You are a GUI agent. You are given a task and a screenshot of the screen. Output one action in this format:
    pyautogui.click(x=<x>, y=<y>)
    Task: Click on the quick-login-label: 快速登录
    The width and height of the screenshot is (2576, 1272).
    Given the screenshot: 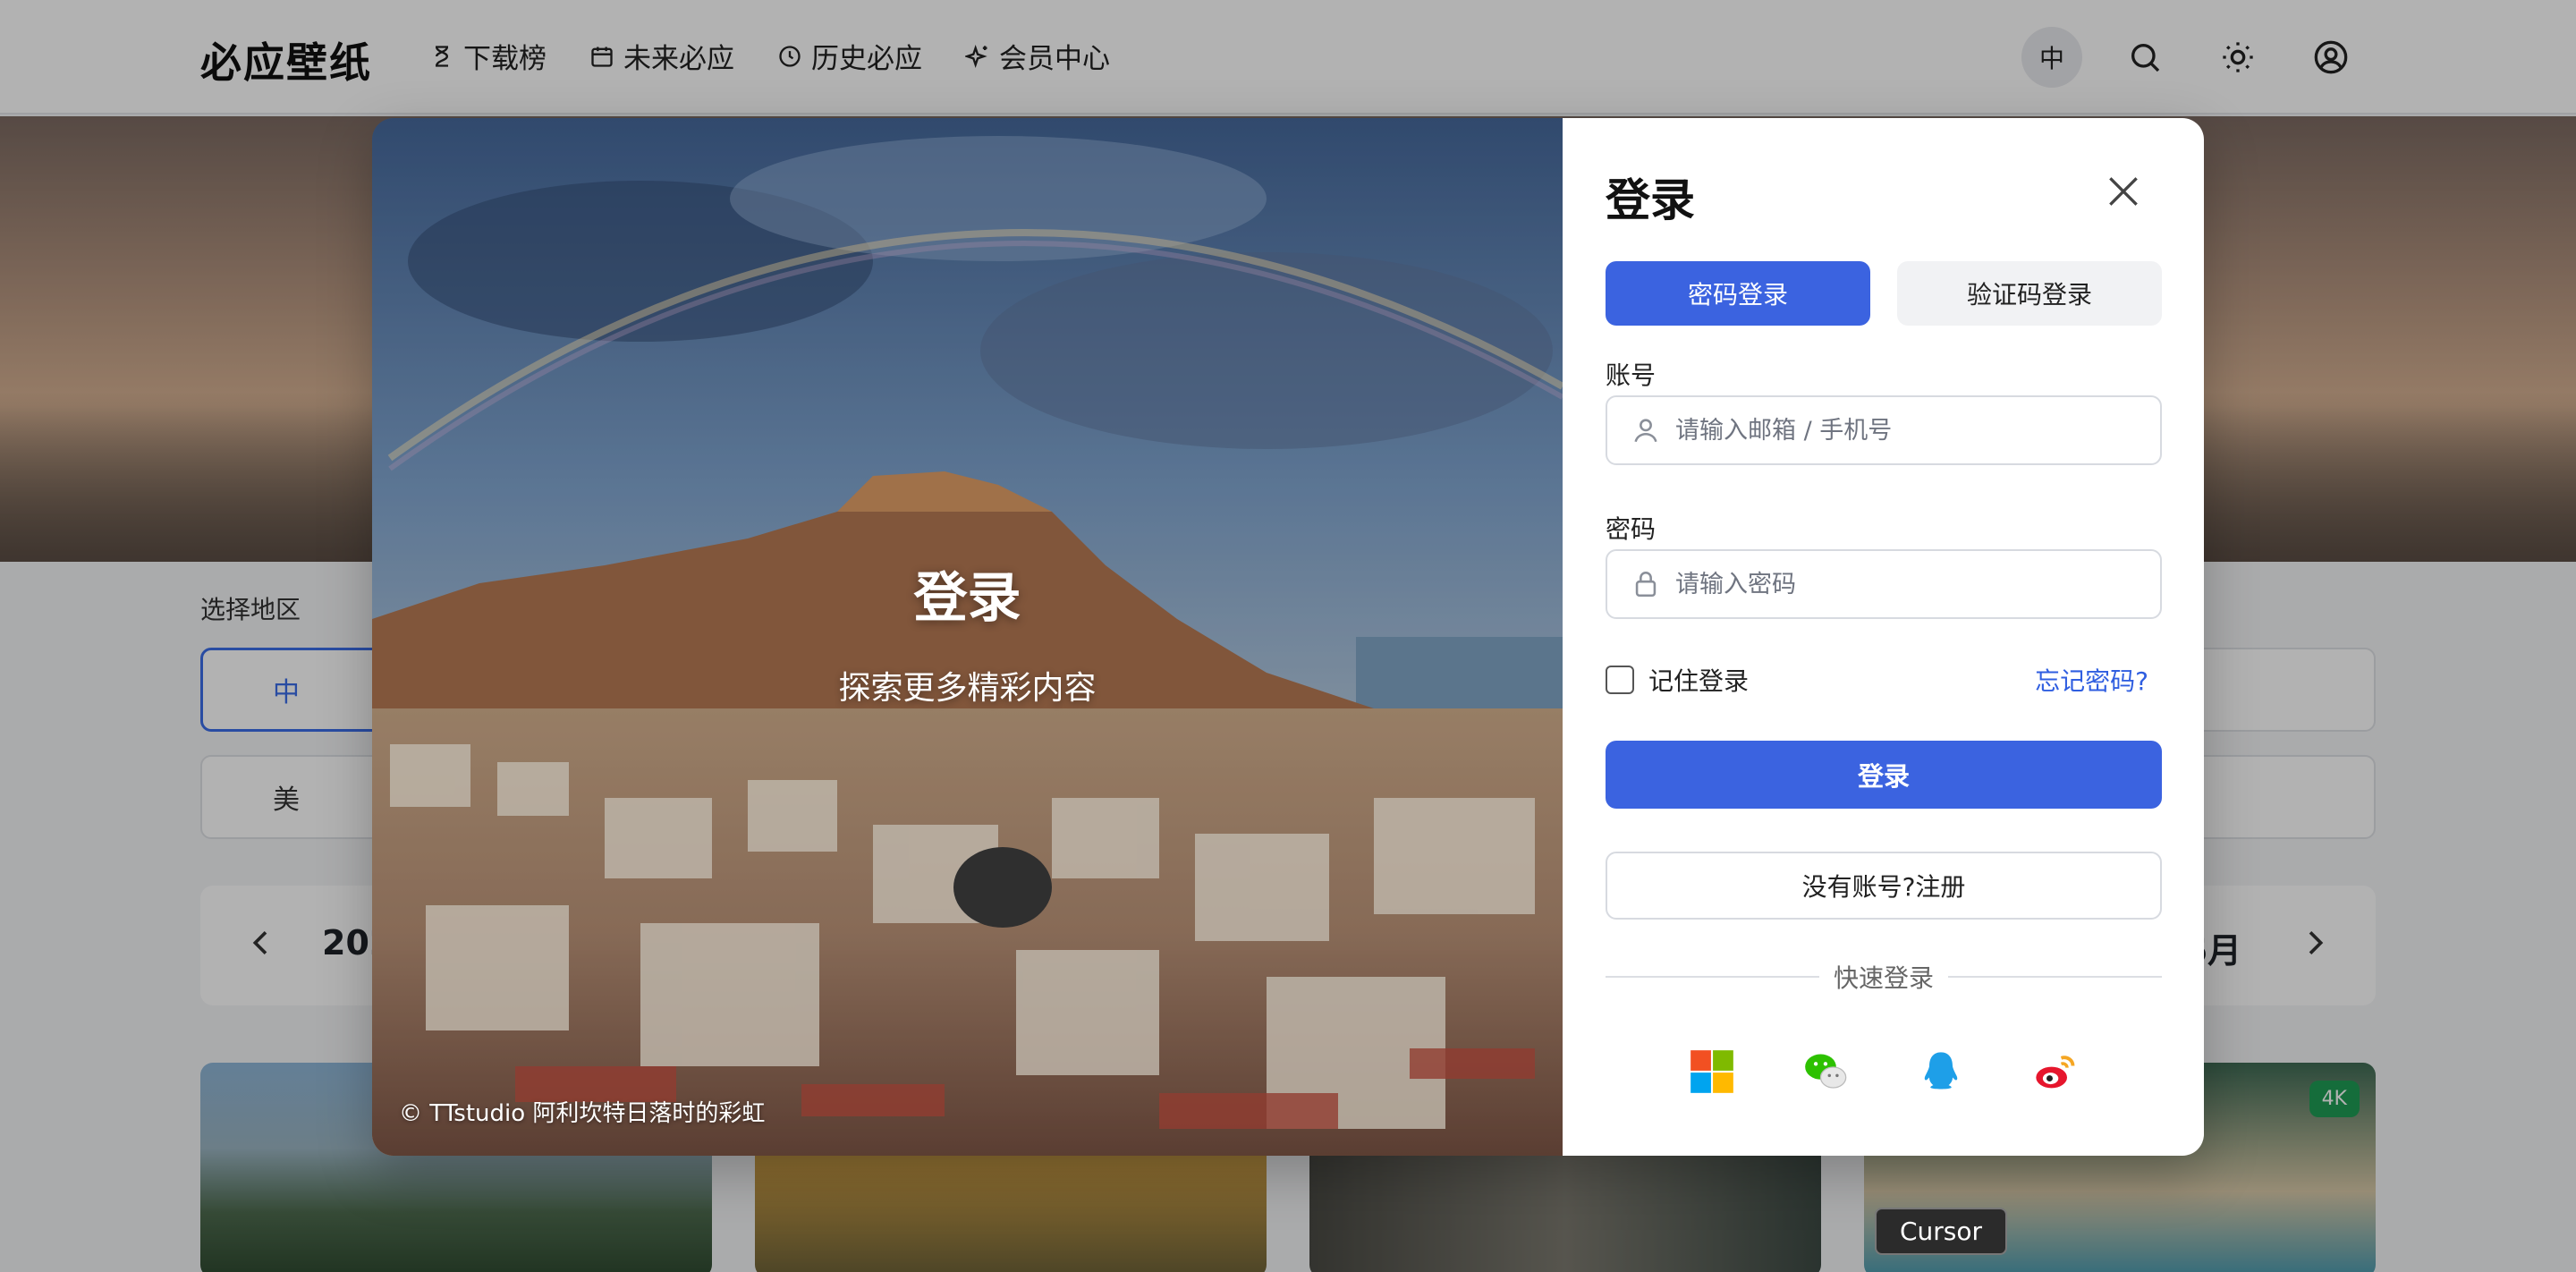 What is the action you would take?
    pyautogui.click(x=1884, y=978)
    